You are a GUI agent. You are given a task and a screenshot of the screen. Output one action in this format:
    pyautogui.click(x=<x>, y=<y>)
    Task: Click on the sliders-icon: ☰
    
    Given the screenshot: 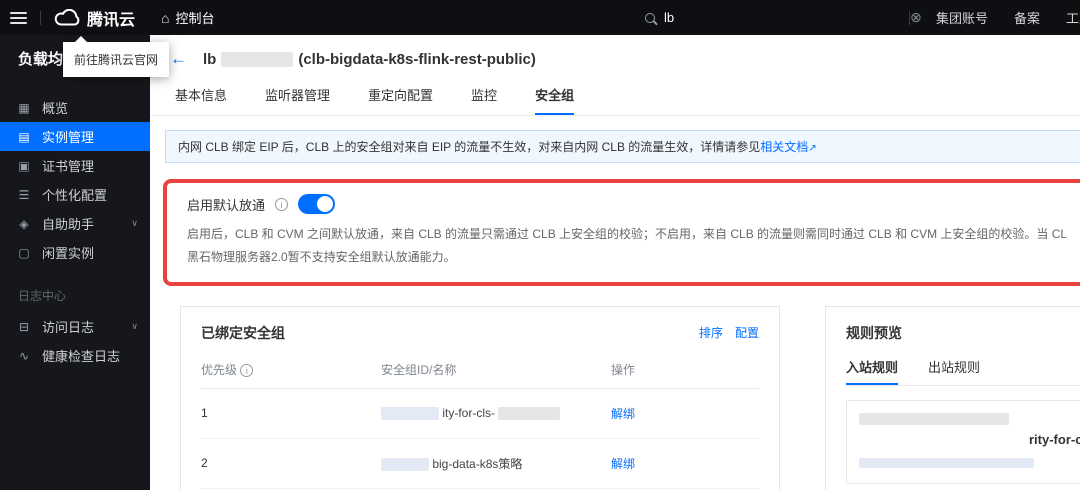 What is the action you would take?
    pyautogui.click(x=24, y=194)
    